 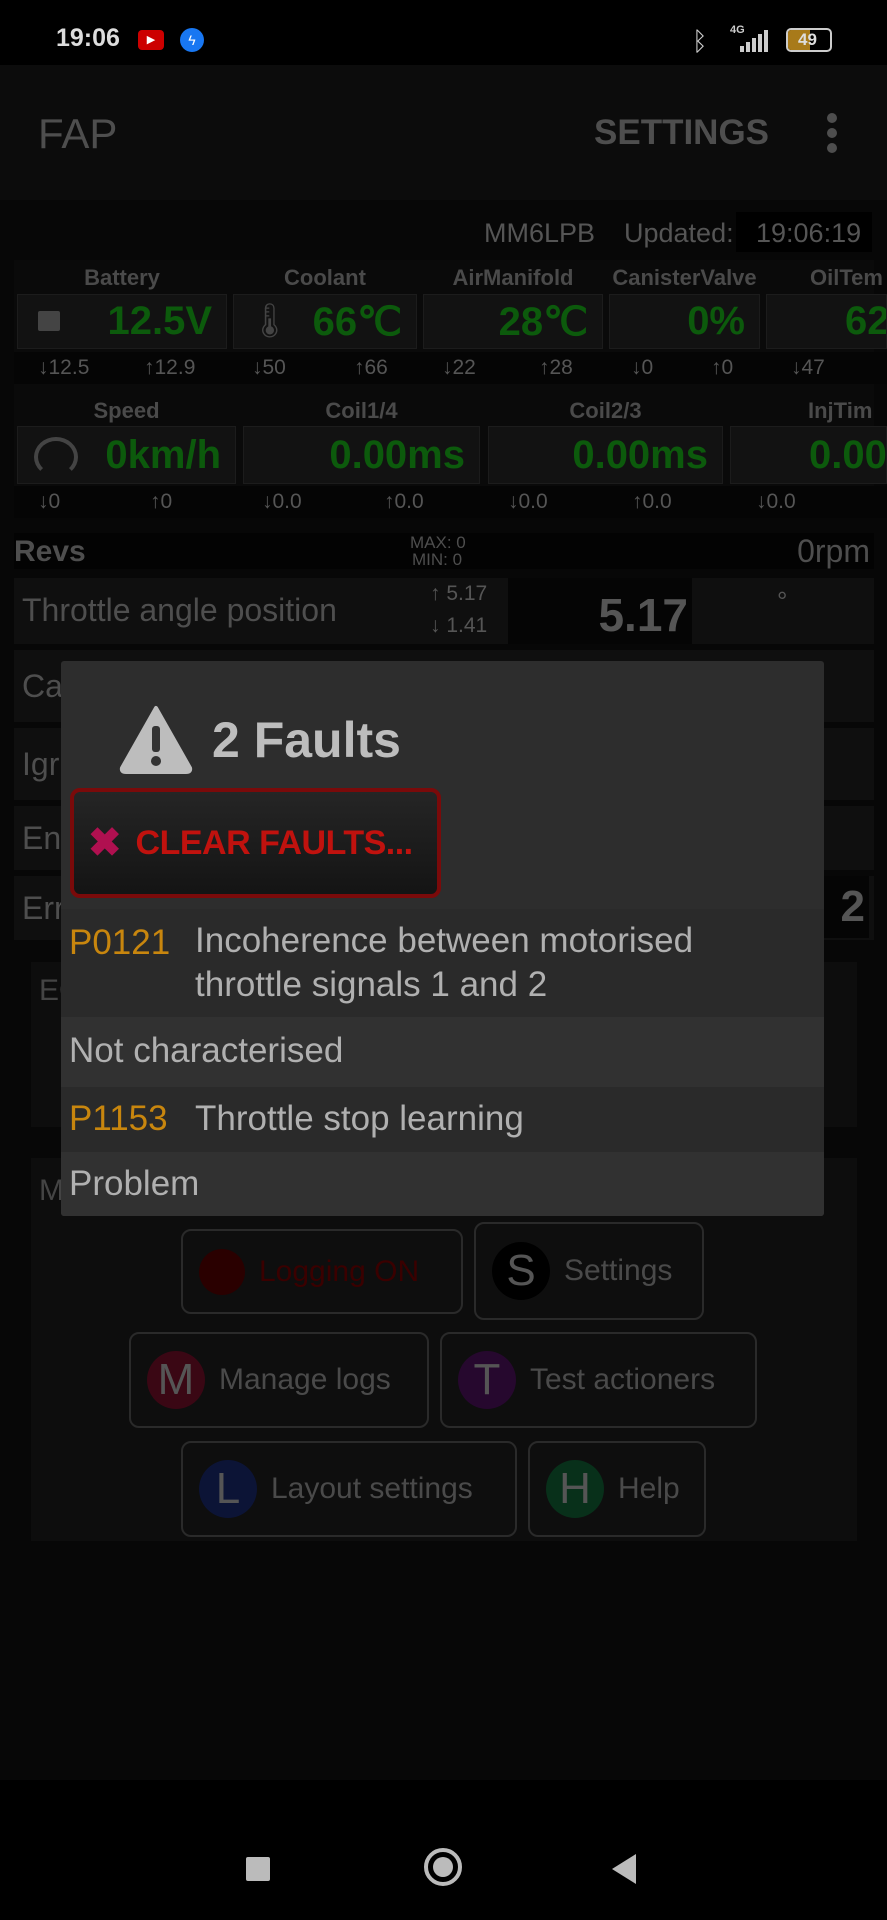 What do you see at coordinates (372, 1488) in the screenshot?
I see `layout-settings-label: Layout settings` at bounding box center [372, 1488].